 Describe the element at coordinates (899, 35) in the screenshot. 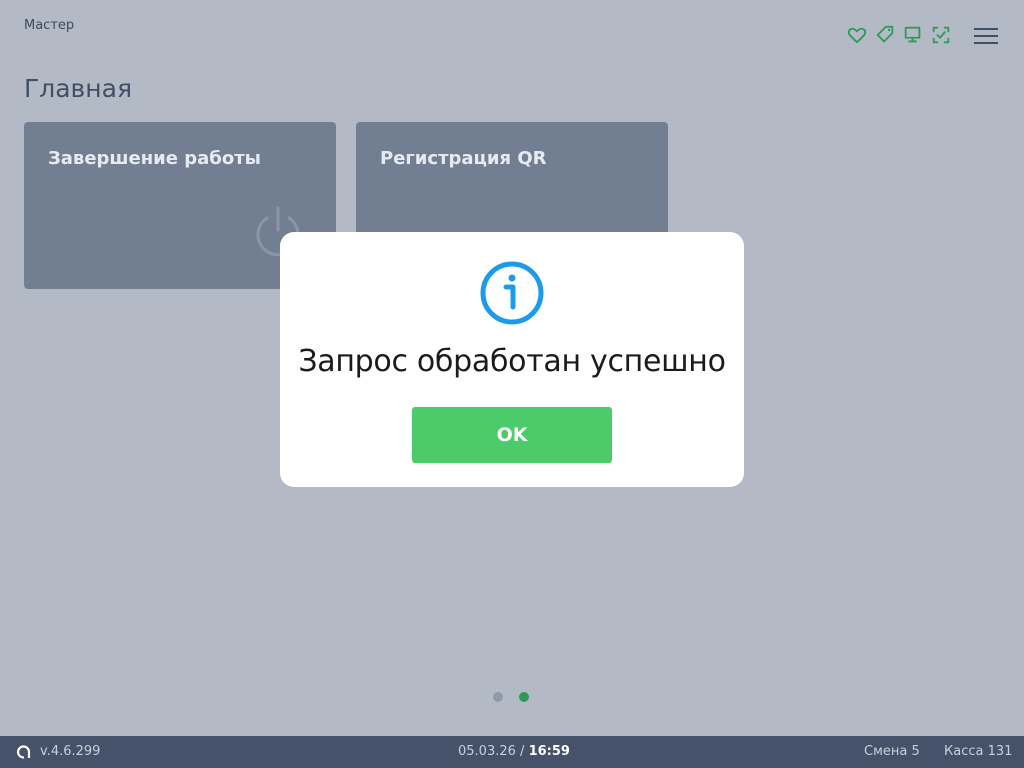

I see `status-icons` at that location.